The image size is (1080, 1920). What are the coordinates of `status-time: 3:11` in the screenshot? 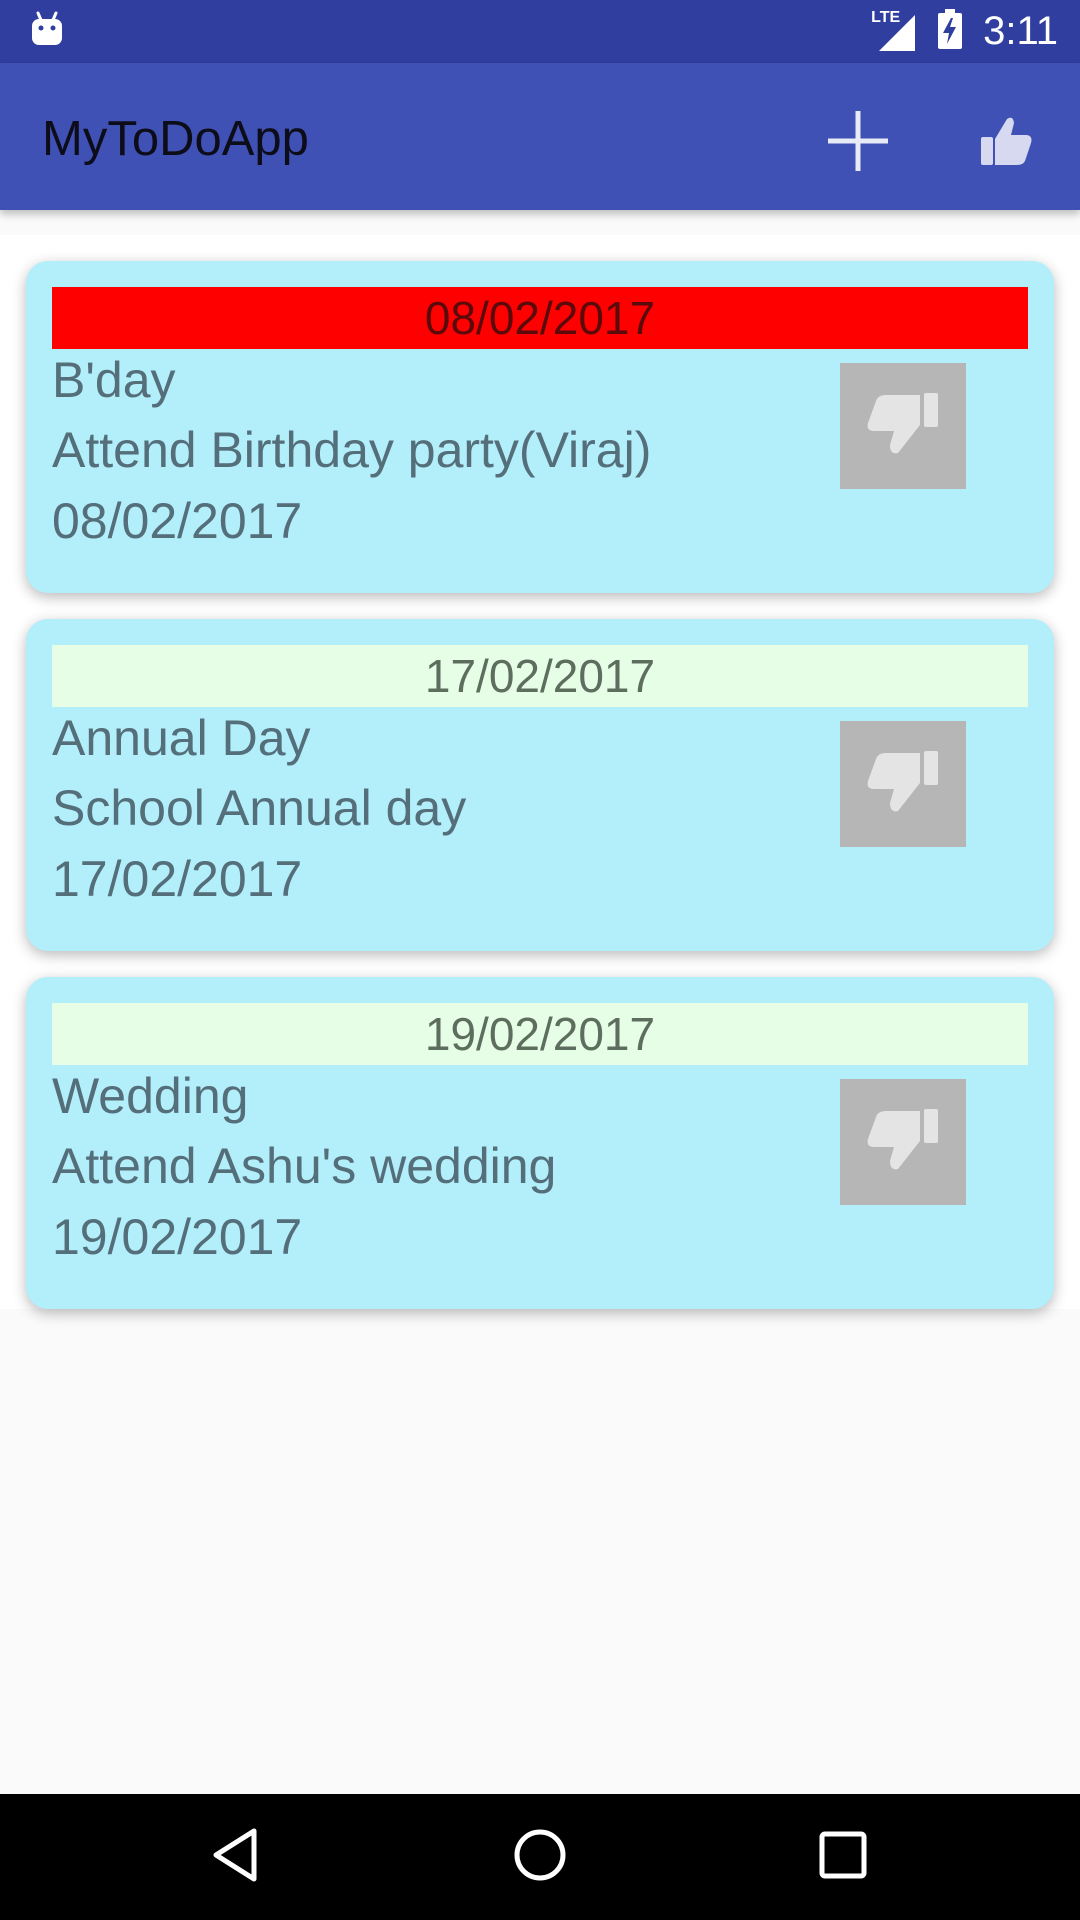 It's located at (1020, 31).